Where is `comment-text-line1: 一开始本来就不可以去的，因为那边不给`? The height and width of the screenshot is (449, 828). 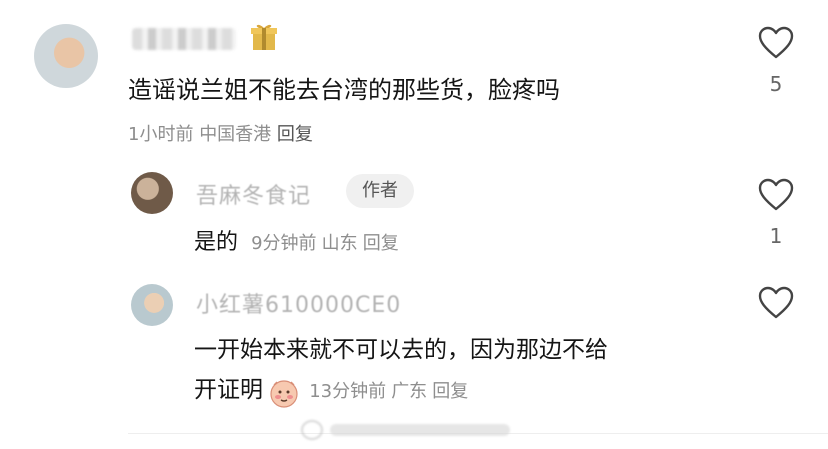
comment-text-line1: 一开始本来就不可以去的，因为那边不给 is located at coordinates (401, 350).